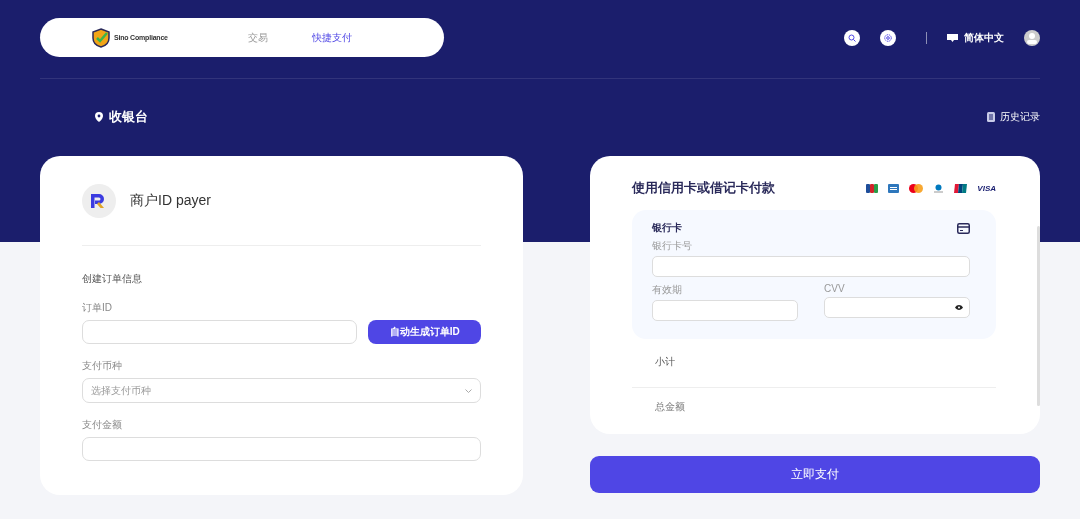  I want to click on history-link: 历史记录, so click(1013, 117).